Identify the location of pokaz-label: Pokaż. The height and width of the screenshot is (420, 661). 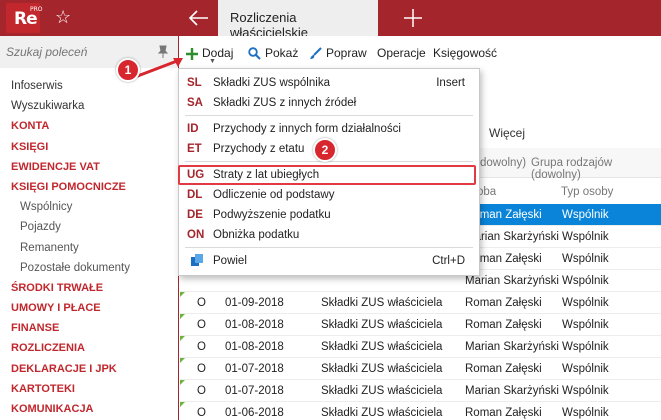
(282, 53).